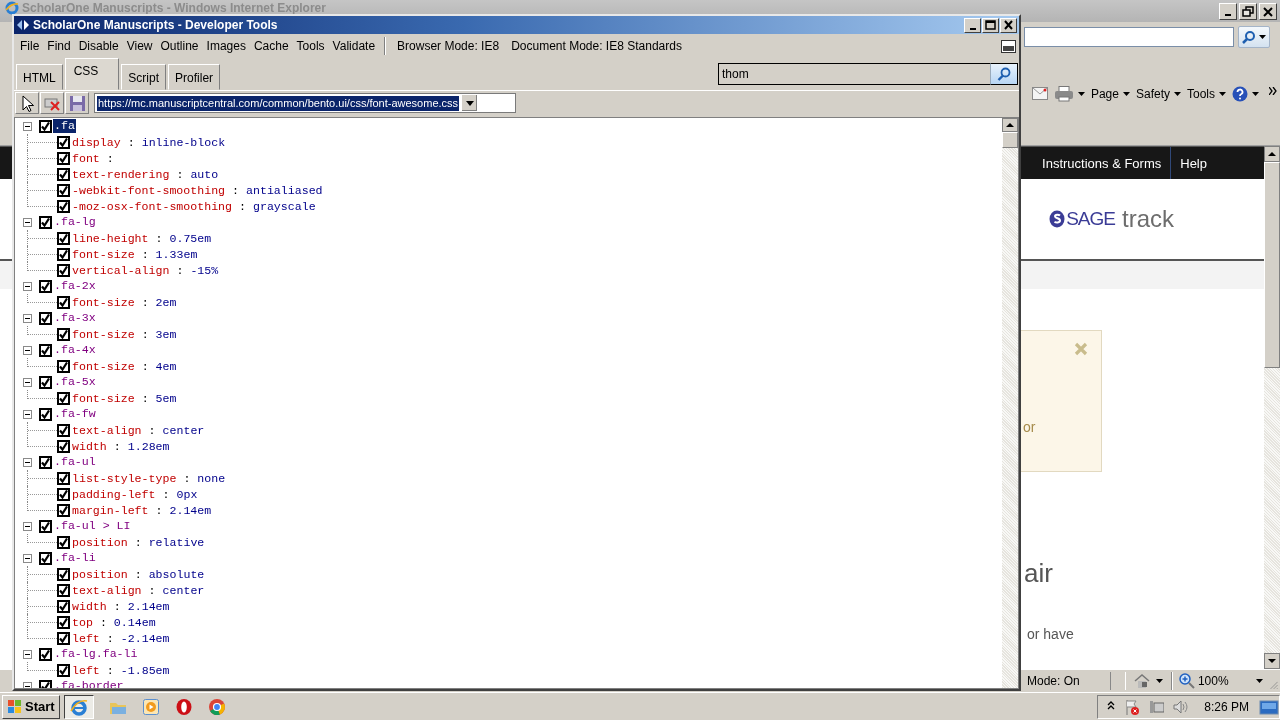 This screenshot has width=1280, height=720. Describe the element at coordinates (1226, 706) in the screenshot. I see `clock: 8:26 PM` at that location.